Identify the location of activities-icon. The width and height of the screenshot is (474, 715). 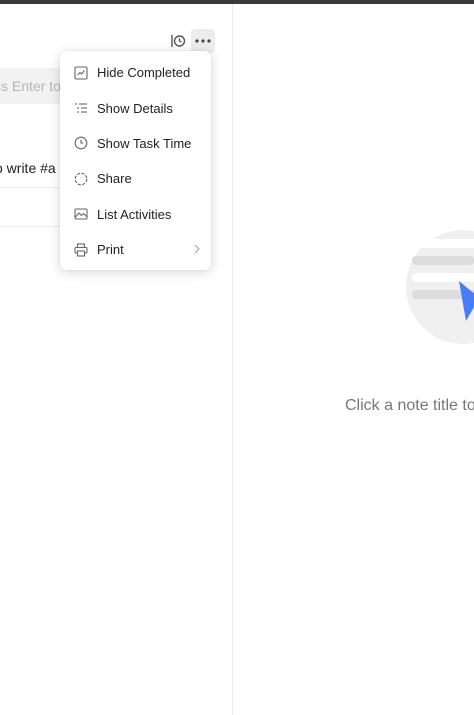
(81, 214).